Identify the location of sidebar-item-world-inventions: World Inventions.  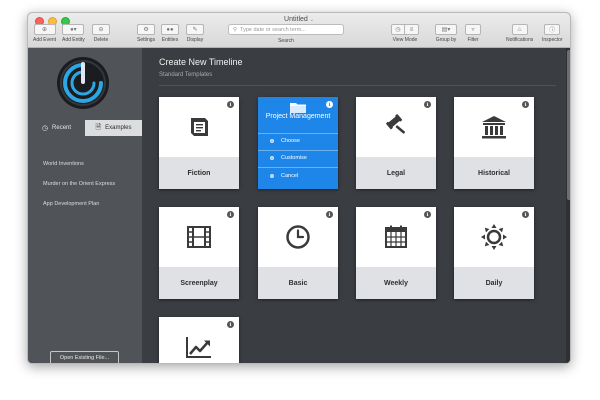
(63, 164).